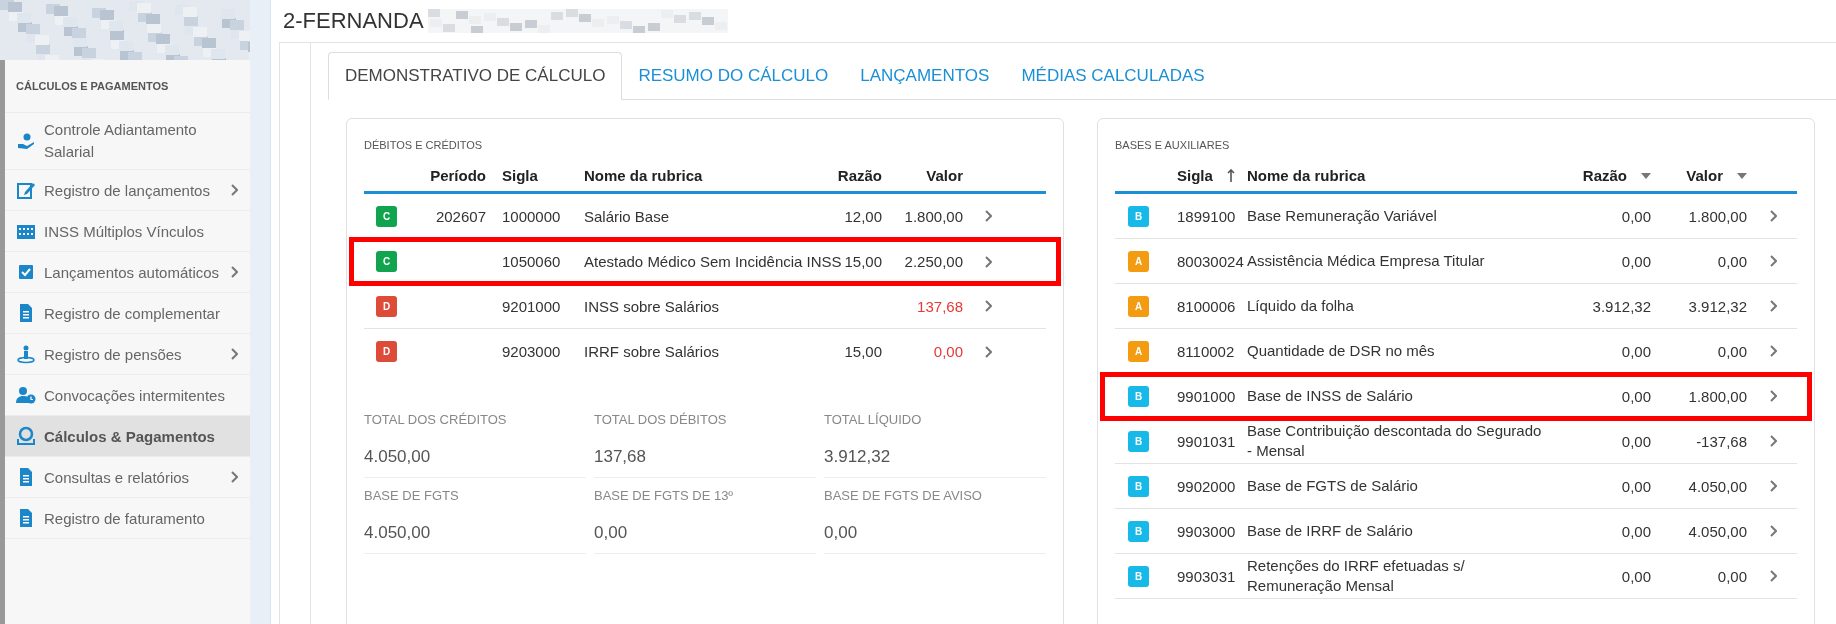 The image size is (1836, 624). Describe the element at coordinates (121, 141) in the screenshot. I see `menu-label: Controle Adiantamento Salarial` at that location.